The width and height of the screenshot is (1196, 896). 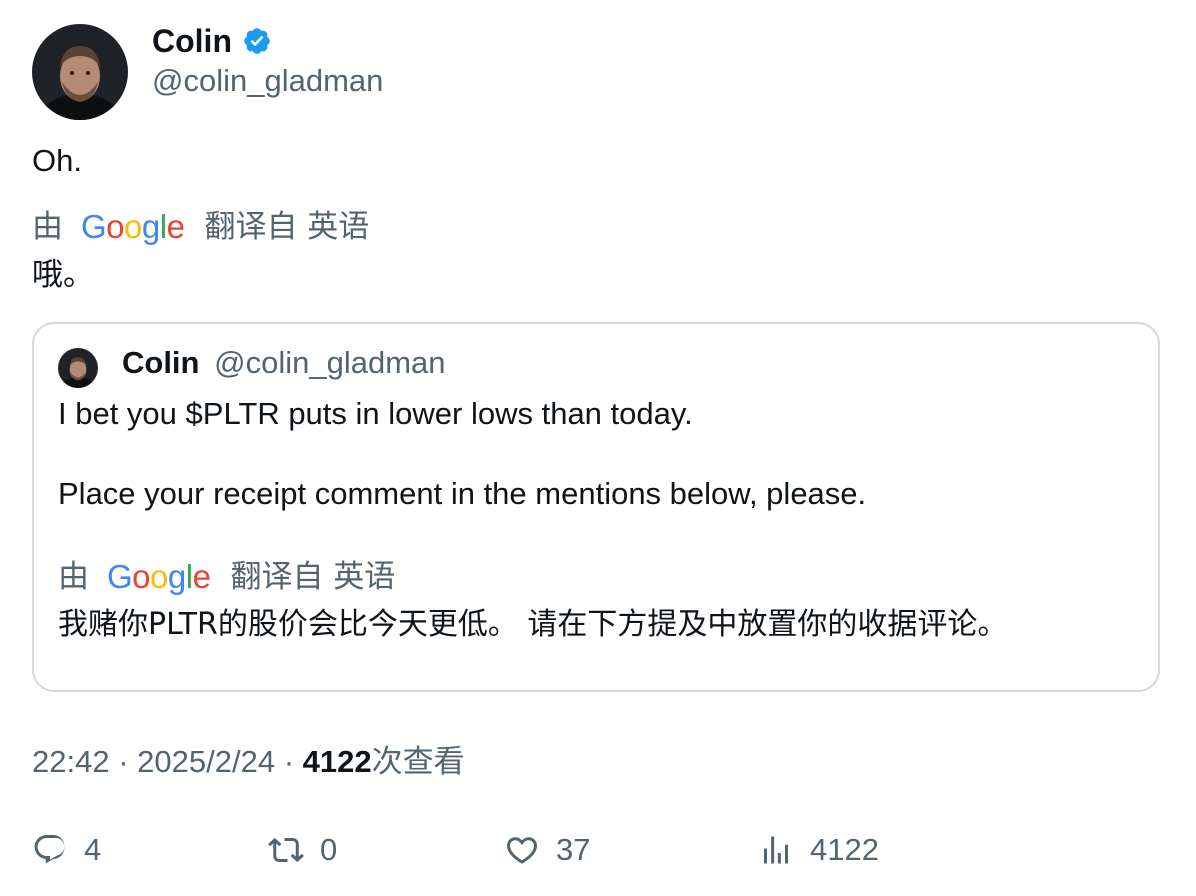 What do you see at coordinates (337, 761) in the screenshot?
I see `views-count: 4122` at bounding box center [337, 761].